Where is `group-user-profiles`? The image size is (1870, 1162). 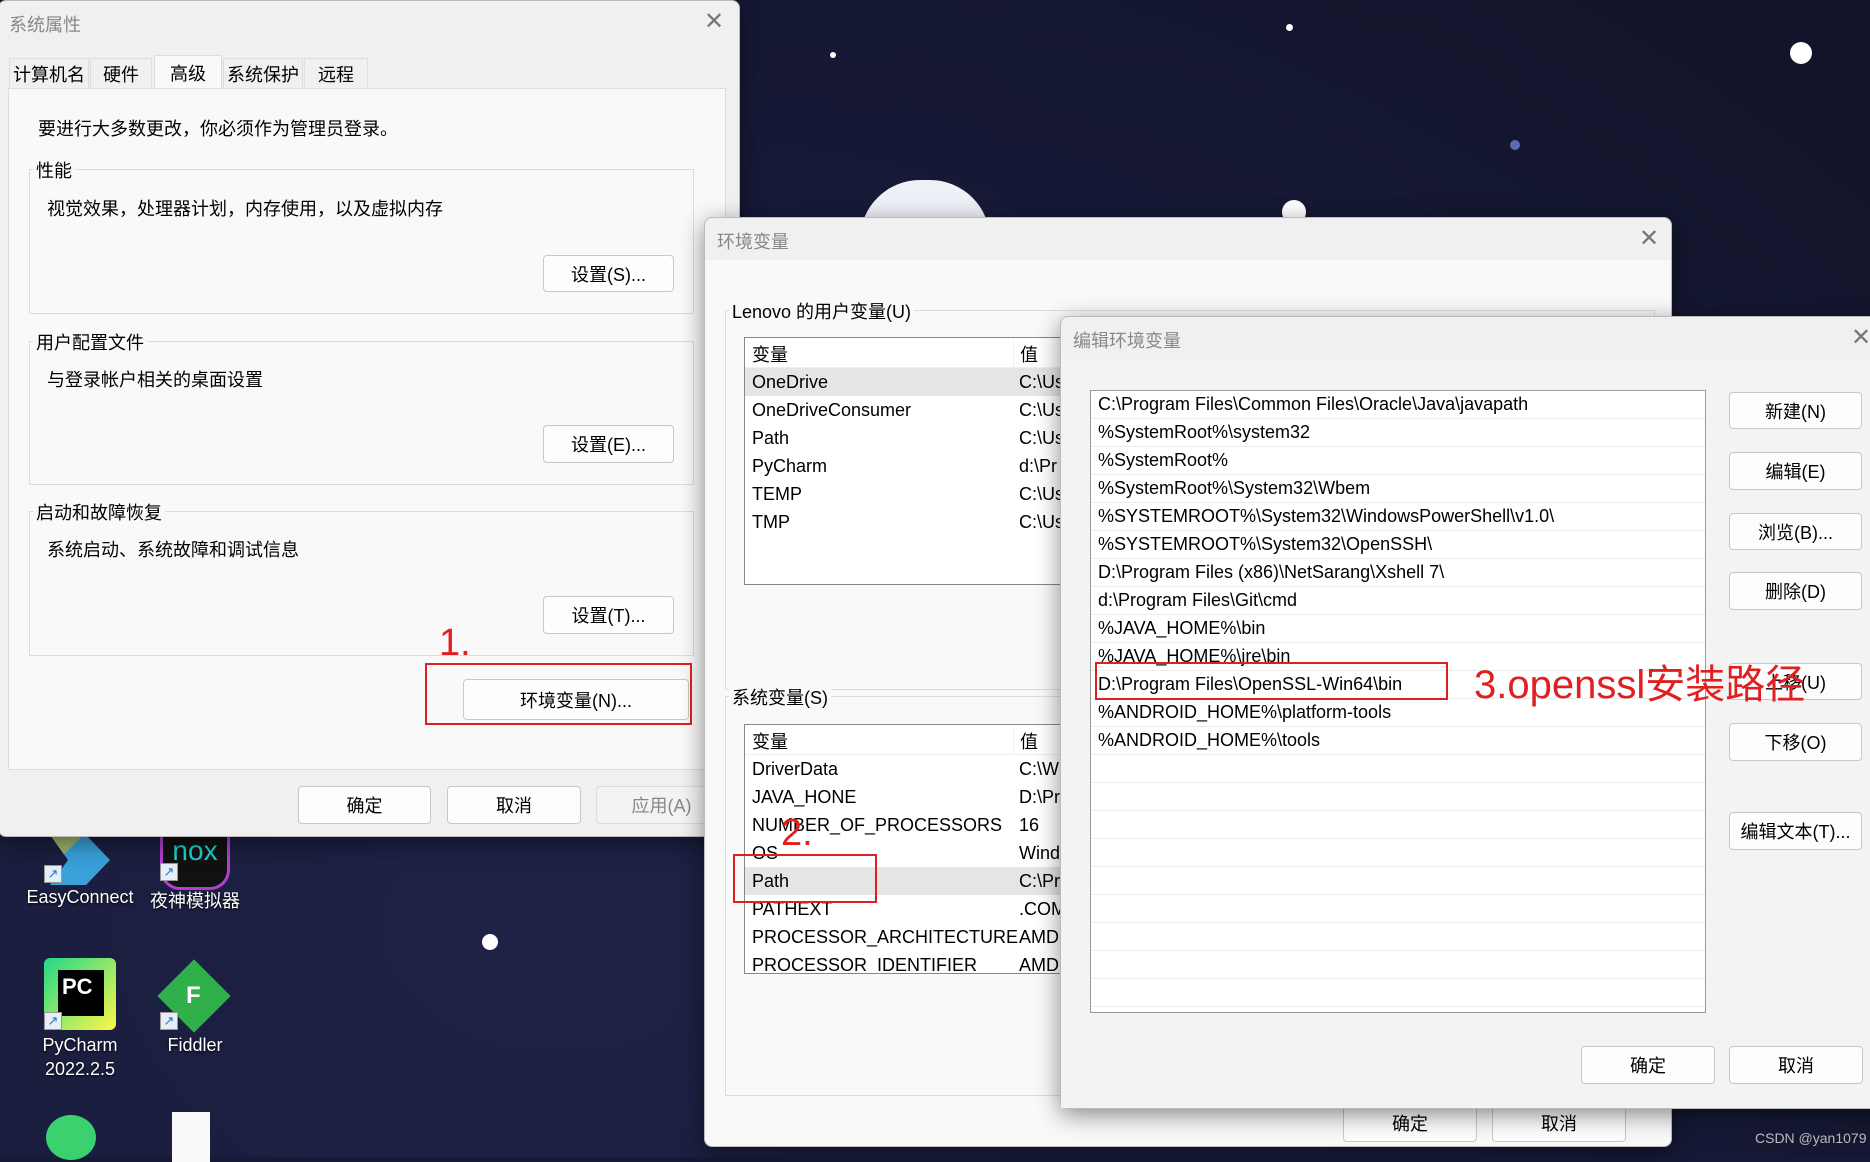
group-user-profiles is located at coordinates (361, 413).